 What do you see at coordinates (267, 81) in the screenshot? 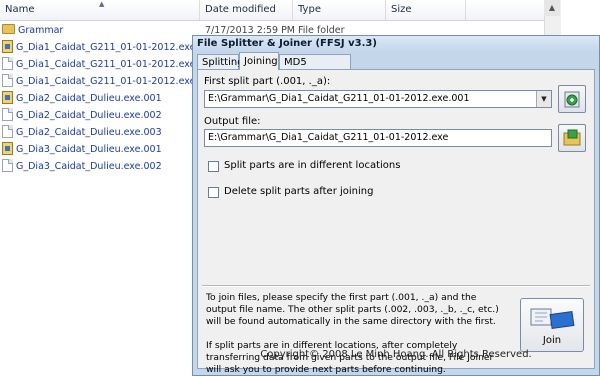
I see `first-split-label: First split part (.001, ._a):` at bounding box center [267, 81].